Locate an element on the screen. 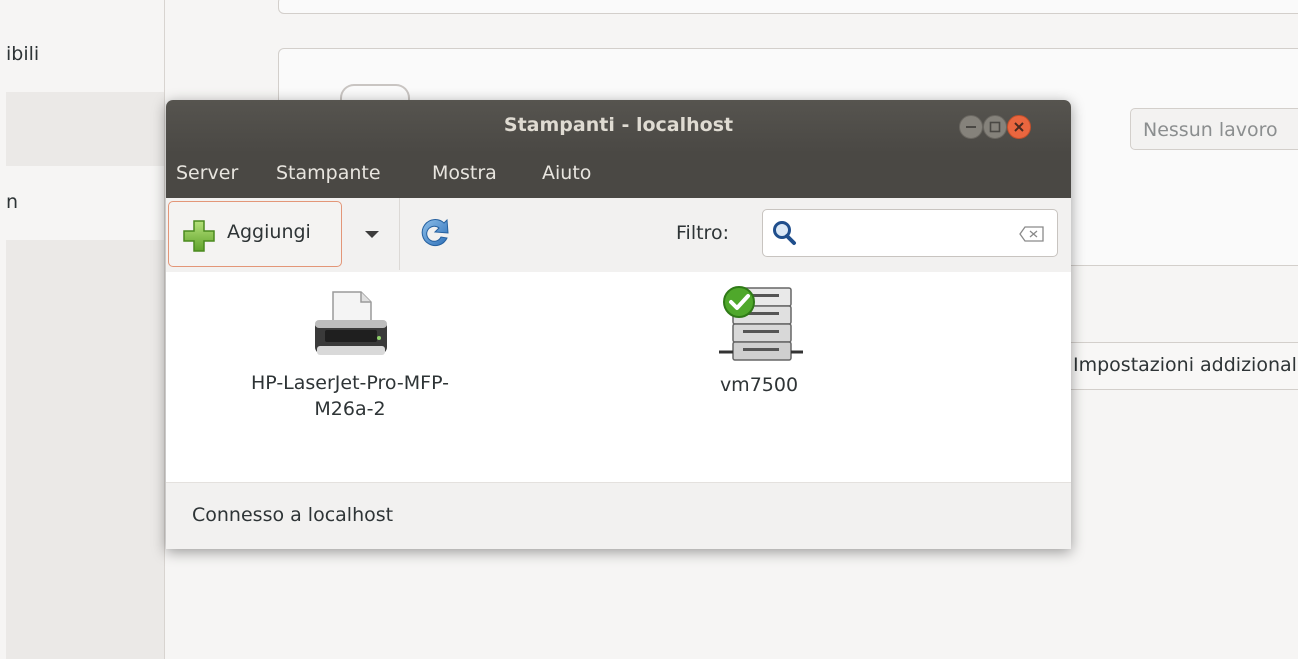 The width and height of the screenshot is (1298, 659). filter-field is located at coordinates (910, 233).